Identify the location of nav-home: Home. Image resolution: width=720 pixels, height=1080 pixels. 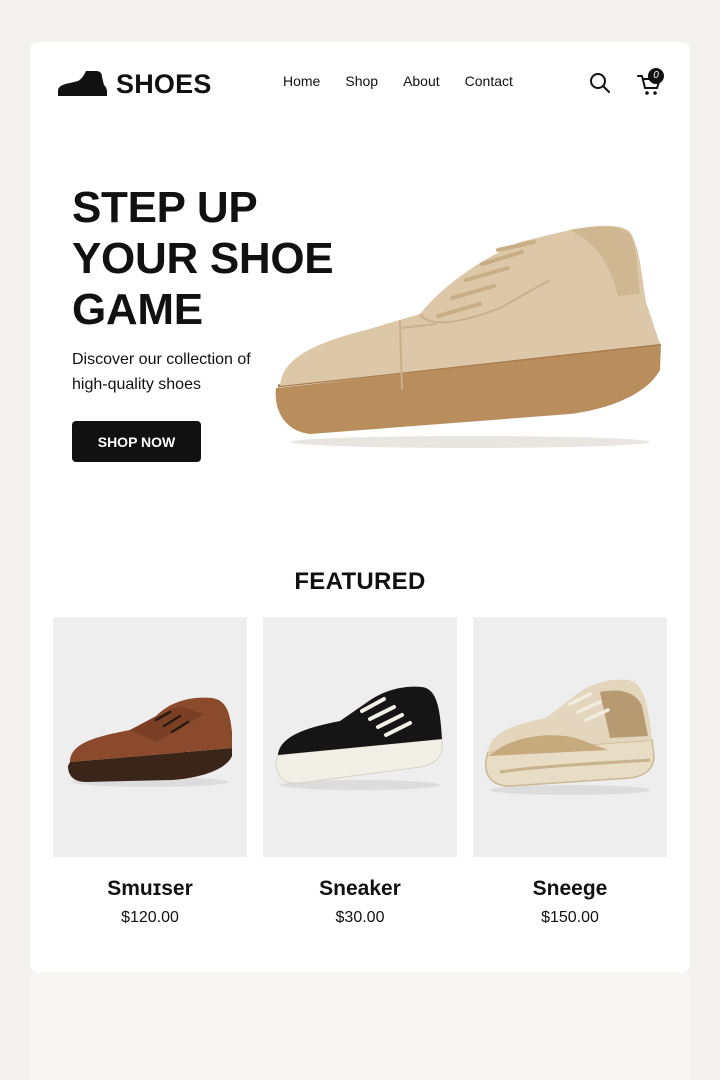
(301, 81).